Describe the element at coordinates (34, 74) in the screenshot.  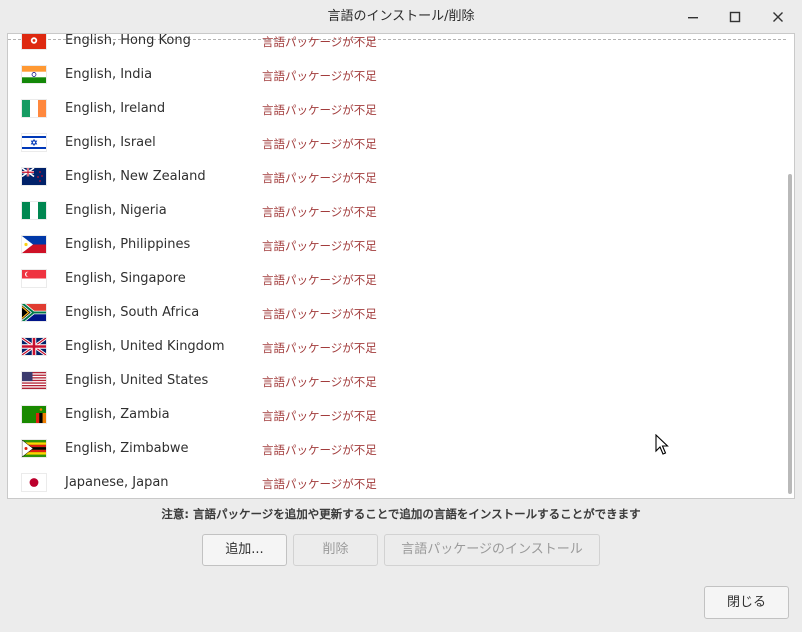
I see `flag-in-icon` at that location.